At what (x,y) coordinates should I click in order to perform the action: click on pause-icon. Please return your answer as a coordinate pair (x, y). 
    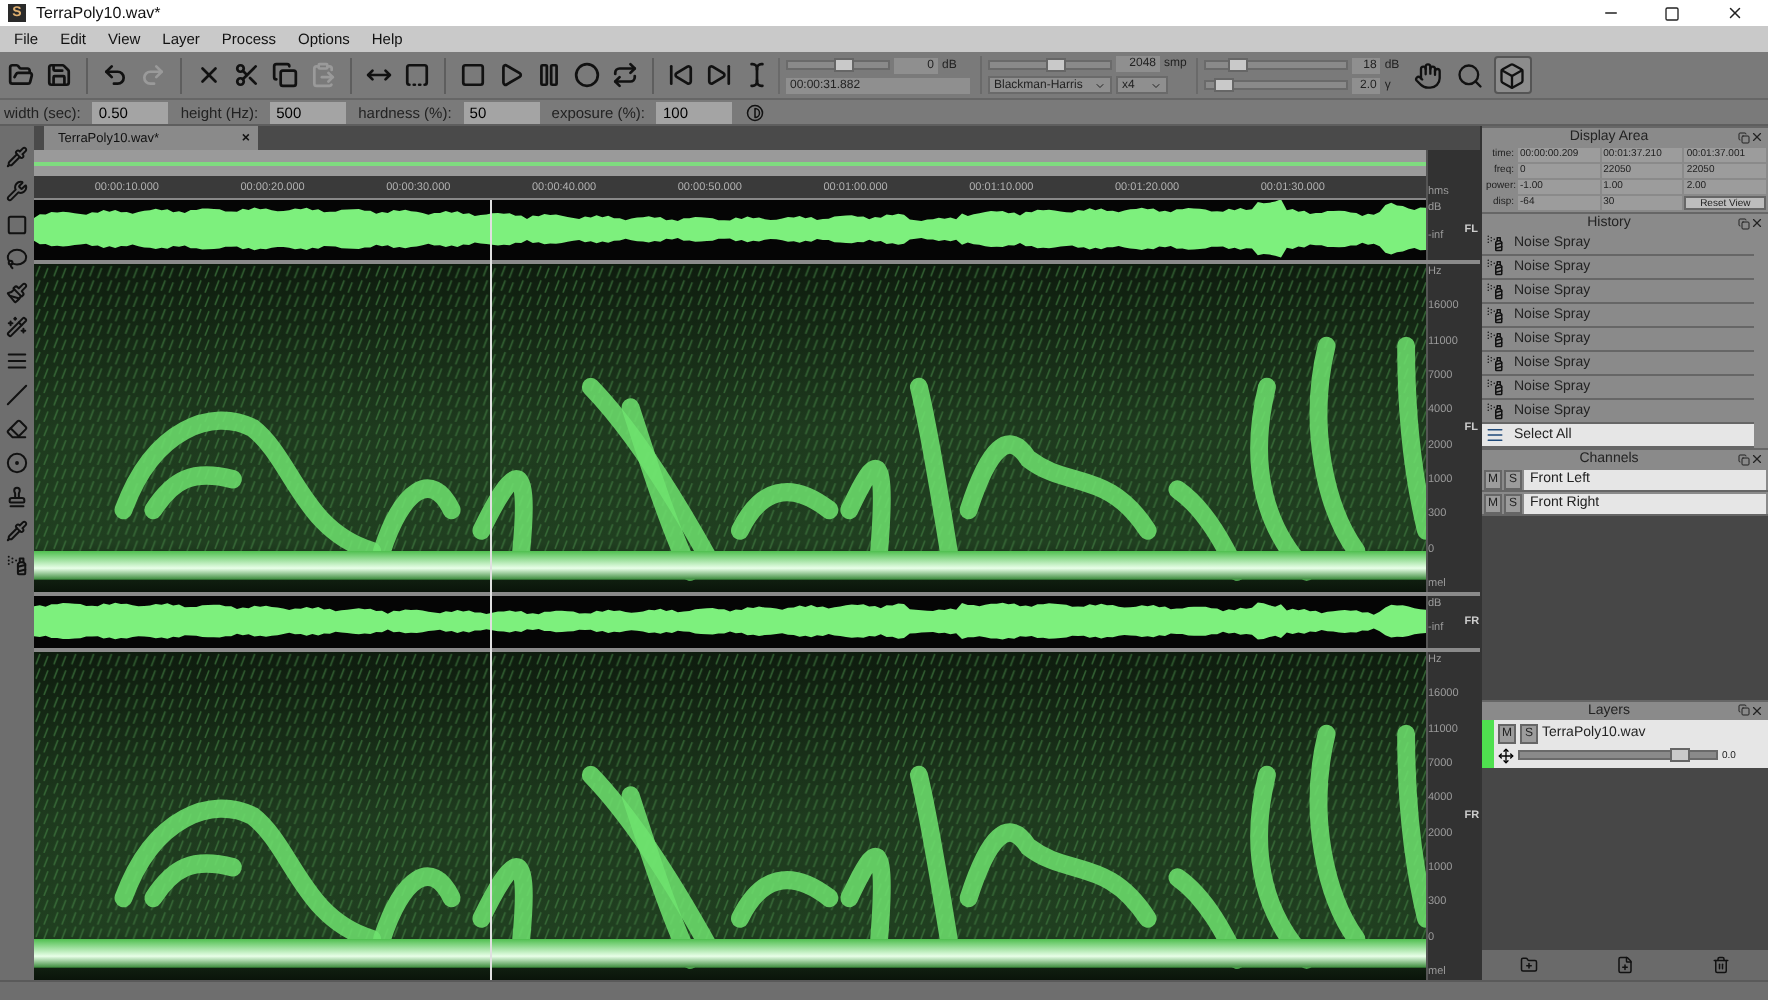
    Looking at the image, I should click on (549, 75).